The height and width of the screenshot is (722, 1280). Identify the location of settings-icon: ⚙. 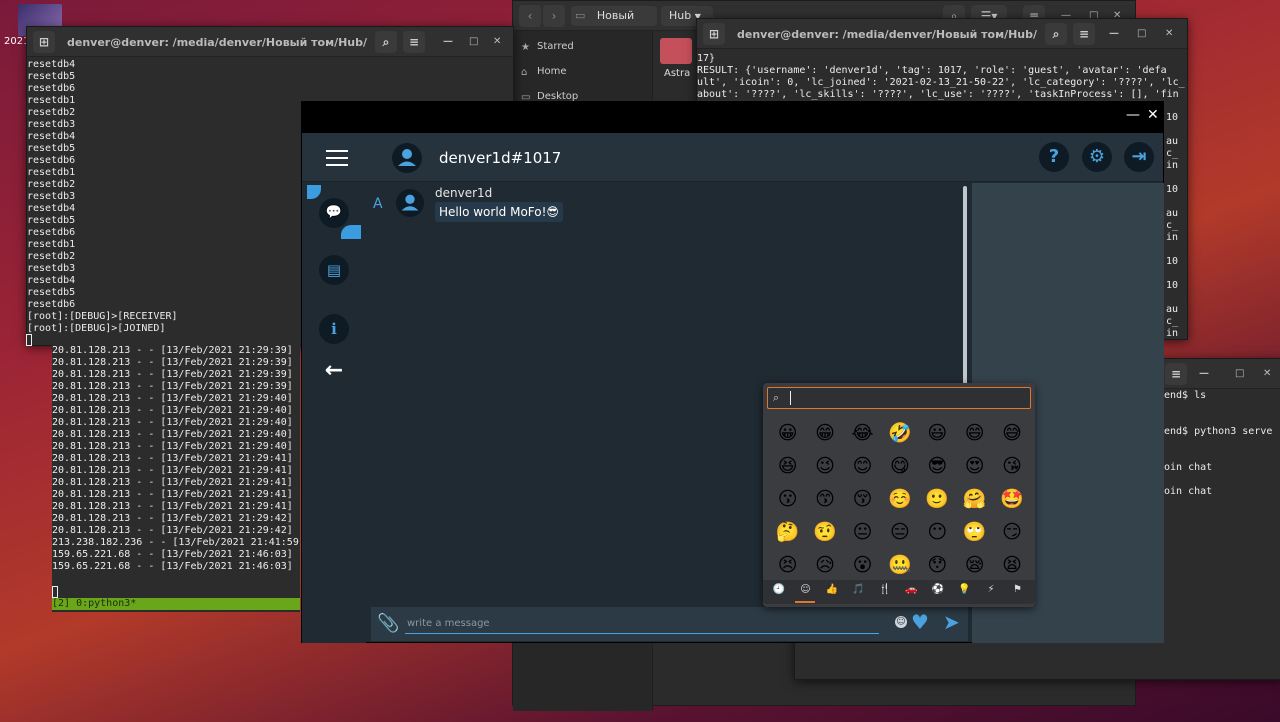
(1097, 157).